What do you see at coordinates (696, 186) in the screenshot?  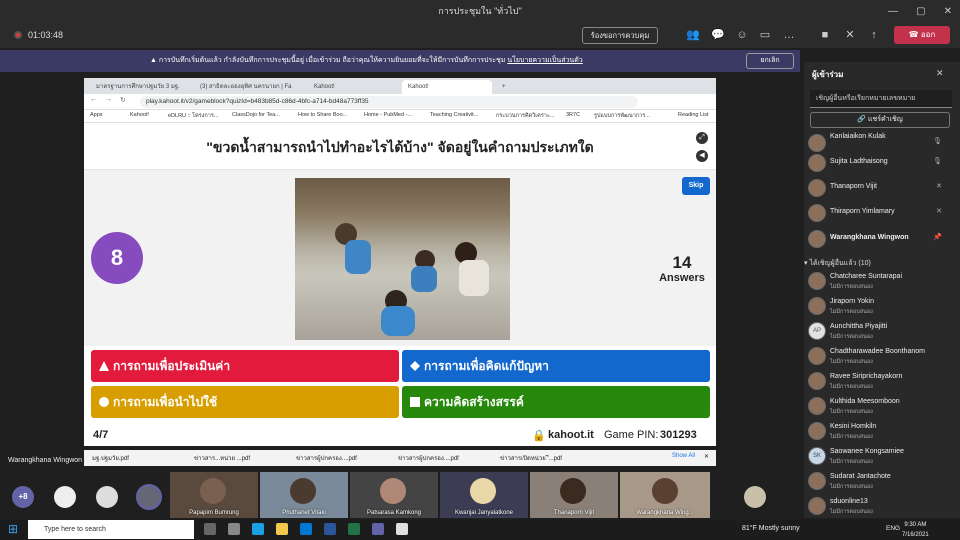 I see `skip-button: Skip` at bounding box center [696, 186].